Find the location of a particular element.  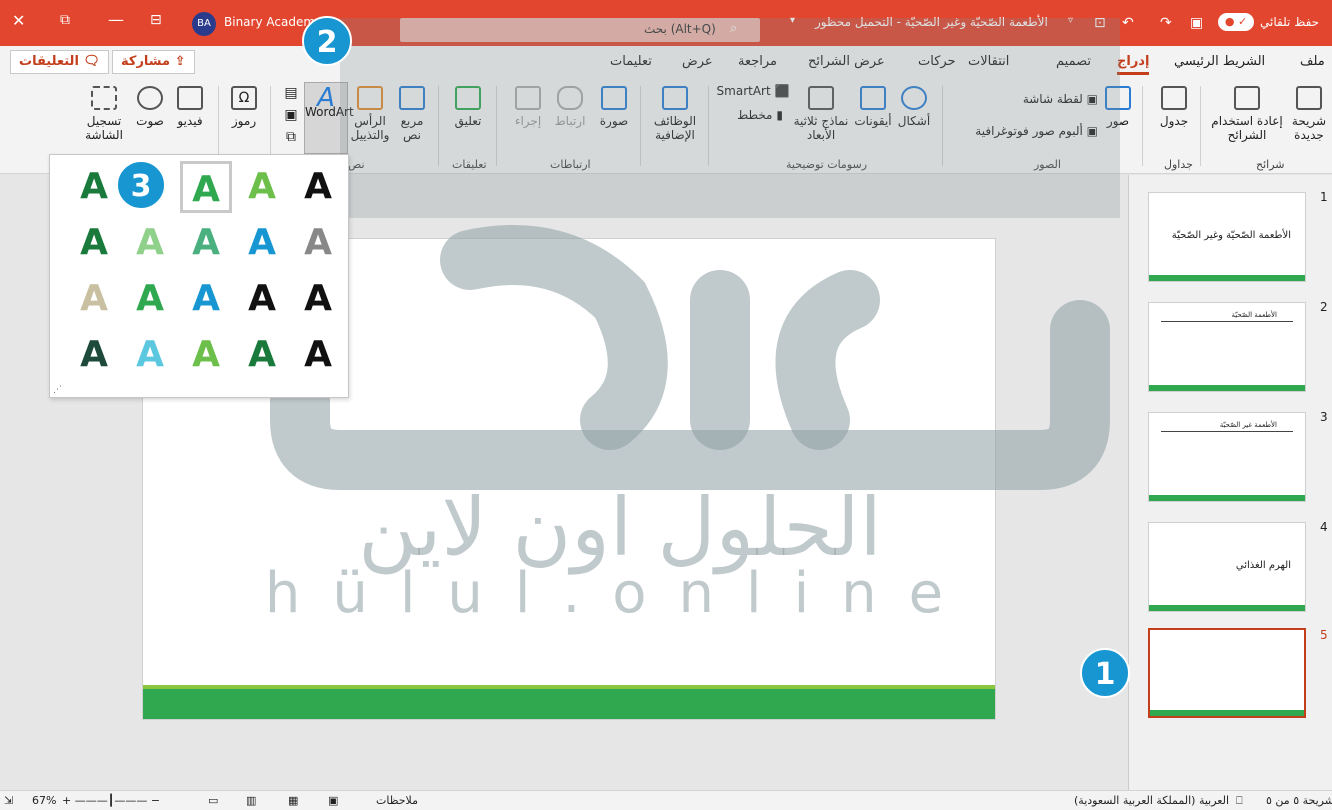

icons-label: أيقونات is located at coordinates (873, 121).